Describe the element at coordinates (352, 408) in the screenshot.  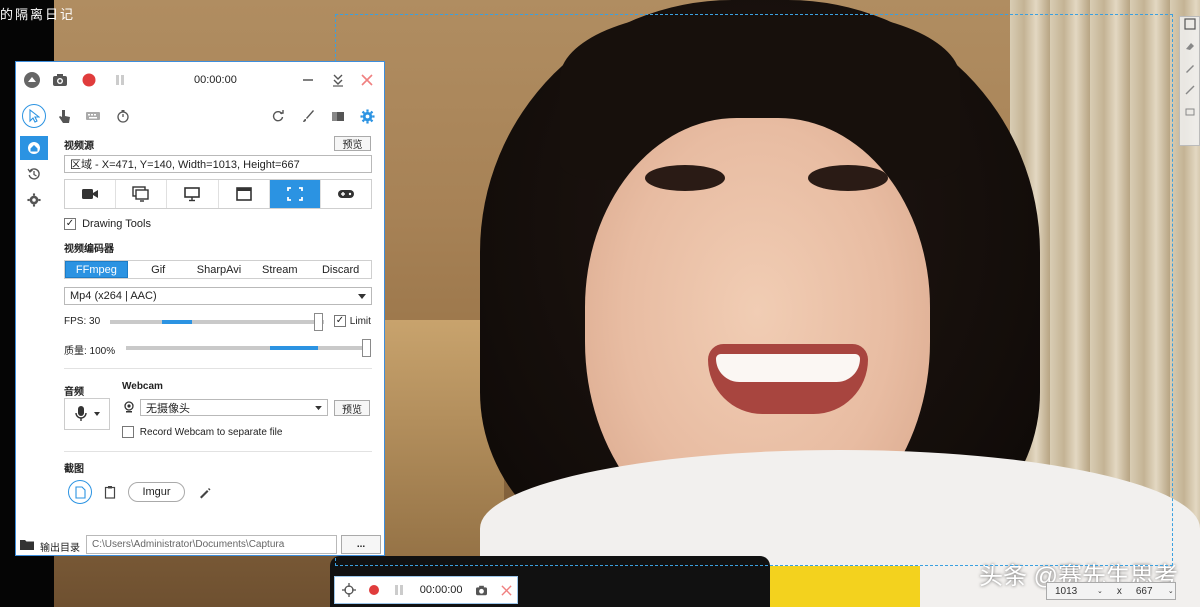
I see `webcam-preview-button: 预览` at that location.